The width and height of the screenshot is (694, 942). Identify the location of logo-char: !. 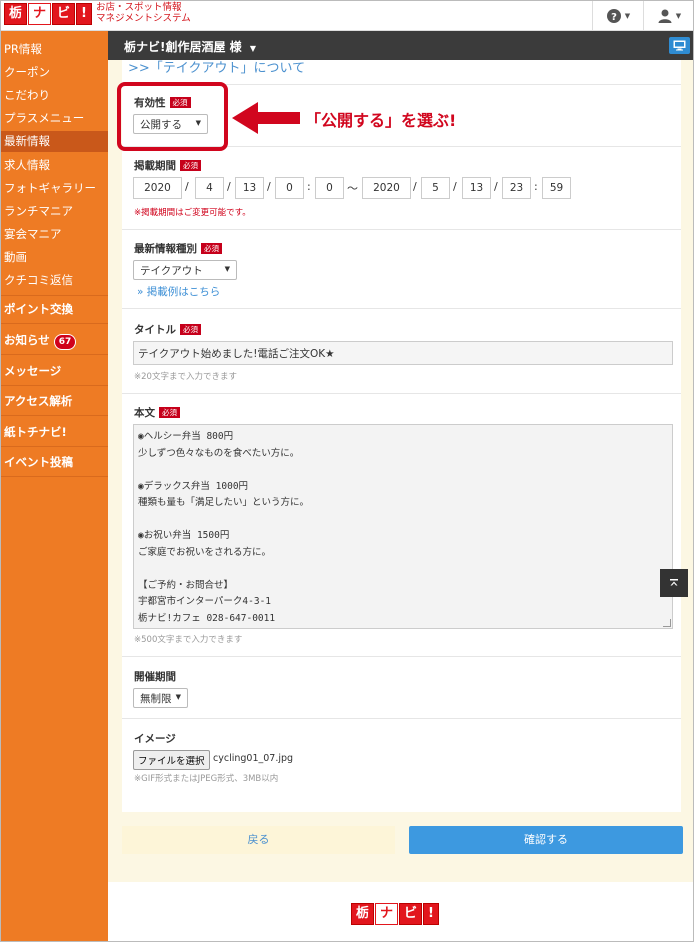
(84, 14).